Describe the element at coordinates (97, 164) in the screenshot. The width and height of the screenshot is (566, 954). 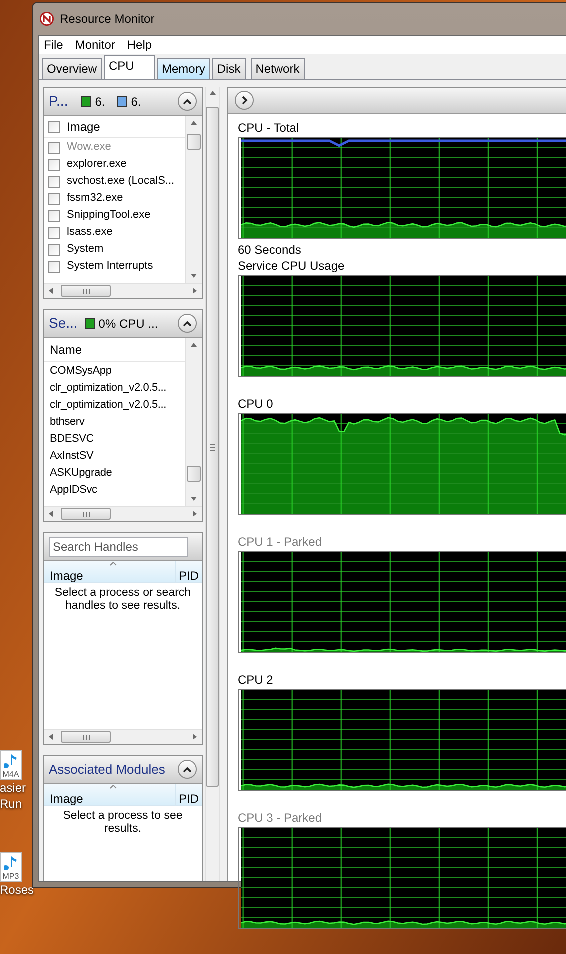
I see `process-name: explorer.exe` at that location.